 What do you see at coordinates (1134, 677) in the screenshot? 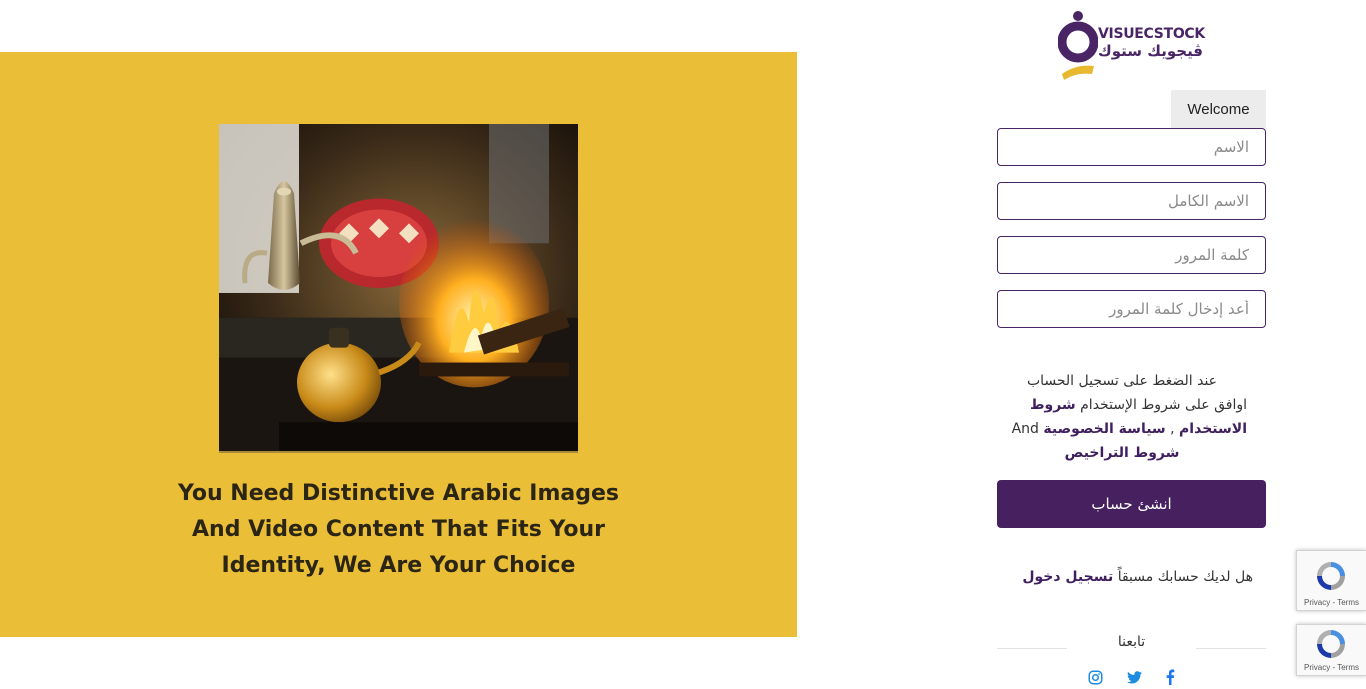
I see `twitter-icon` at bounding box center [1134, 677].